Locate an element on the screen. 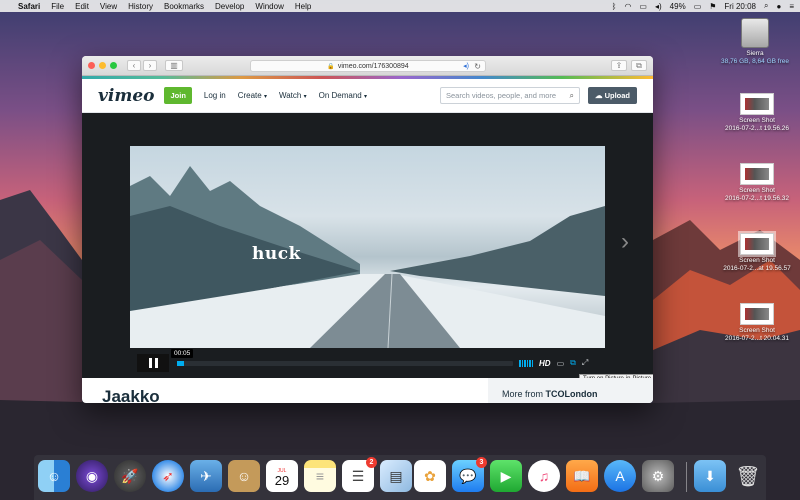  system-preferences-icon: ⚙ is located at coordinates (658, 476).